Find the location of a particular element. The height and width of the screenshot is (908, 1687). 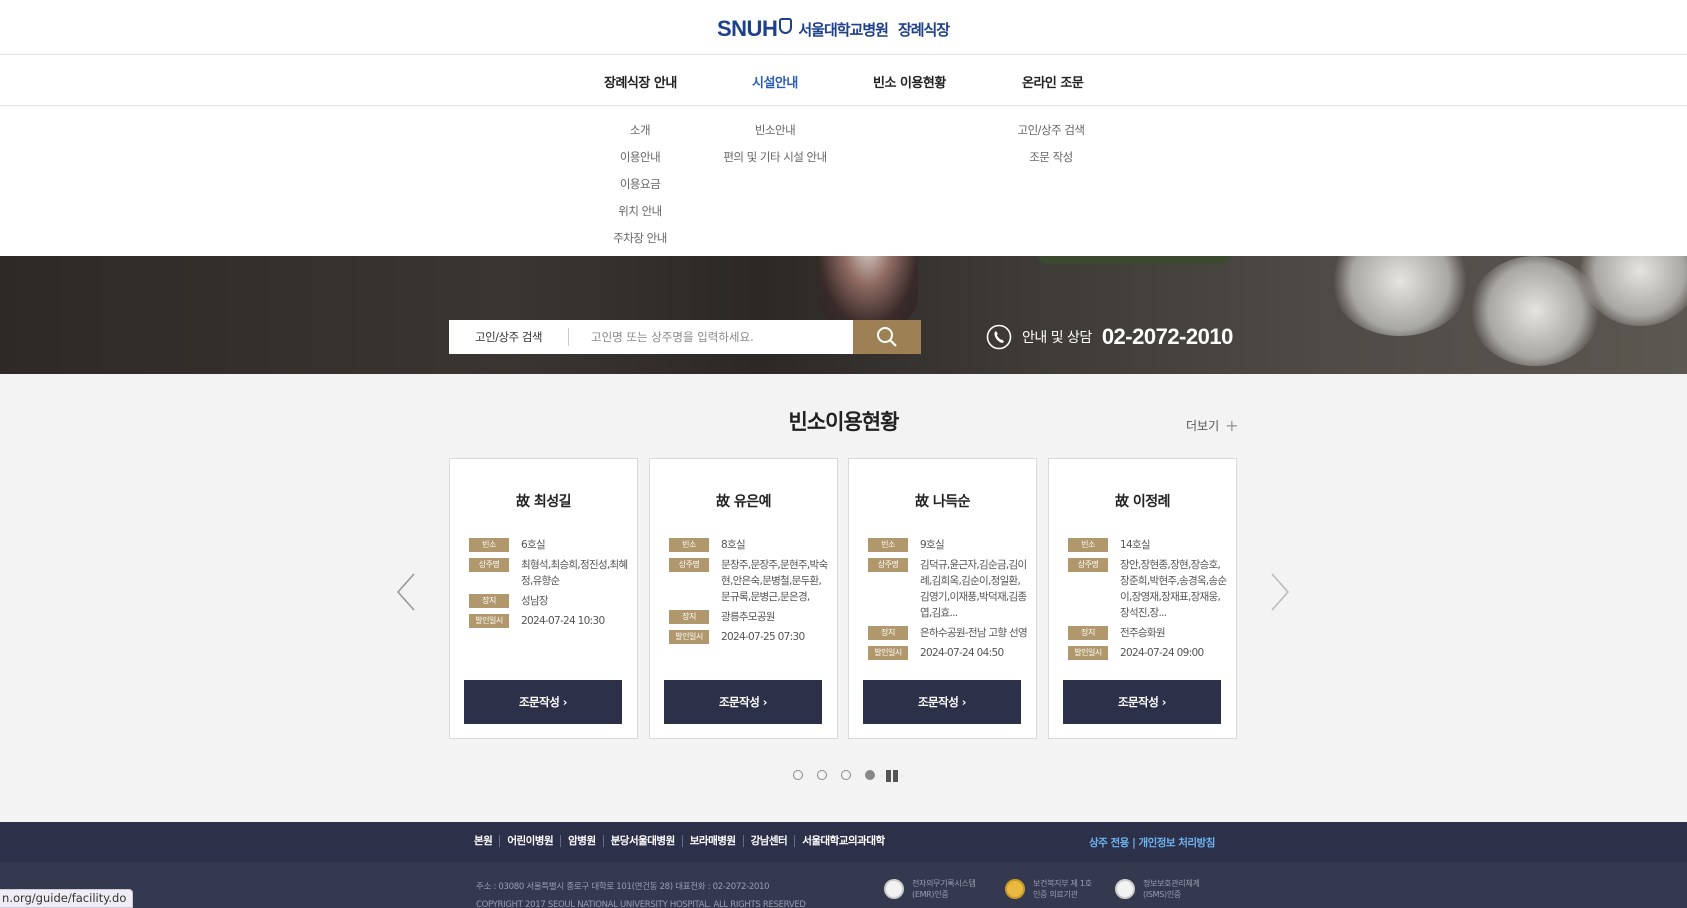

submenu-item: 고인/상주 검색 is located at coordinates (1051, 130).